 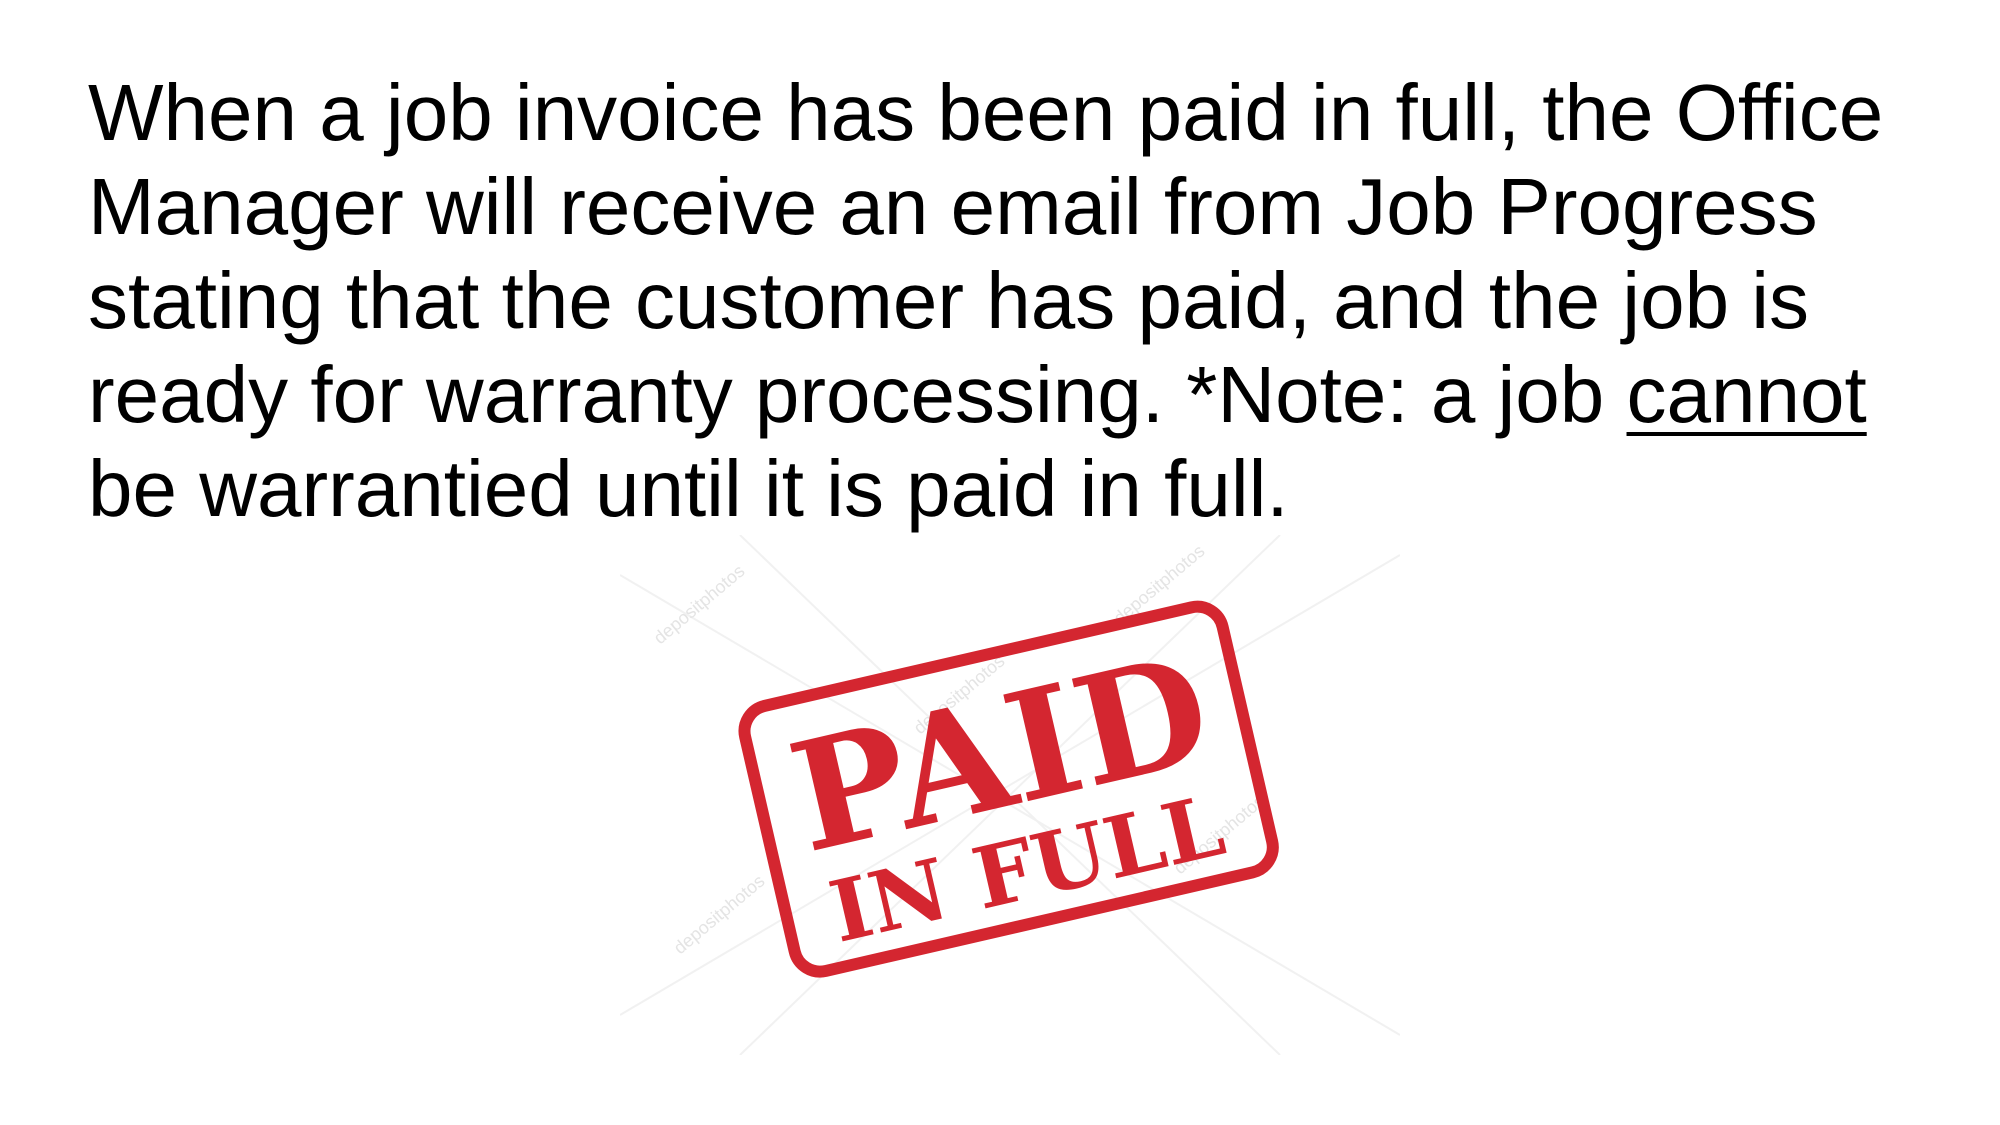 I want to click on paragraph-emphasis-cannot: cannot, so click(x=1746, y=394).